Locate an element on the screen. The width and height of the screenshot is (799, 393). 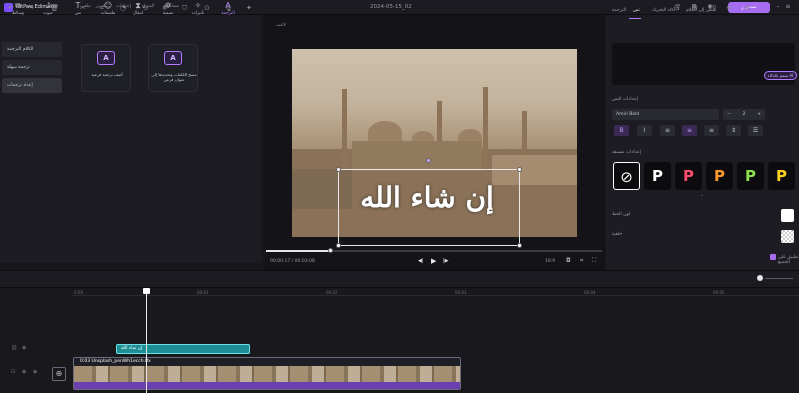
tab-ai-animation: ذكاء التحريك is located at coordinates (663, 10).